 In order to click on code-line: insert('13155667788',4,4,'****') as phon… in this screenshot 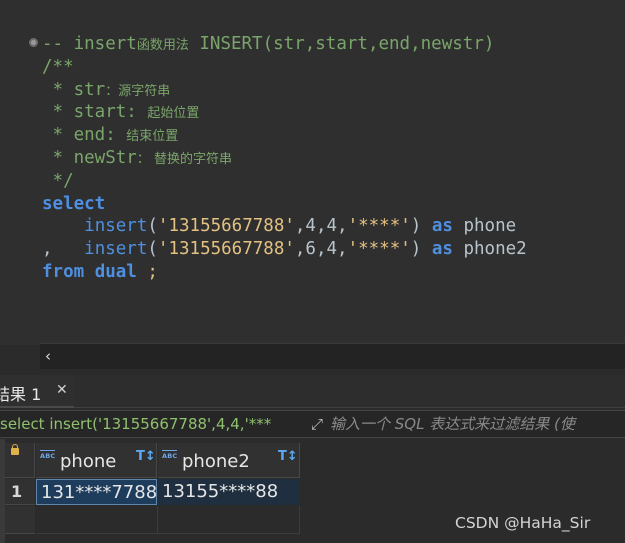, I will do `click(284, 226)`.